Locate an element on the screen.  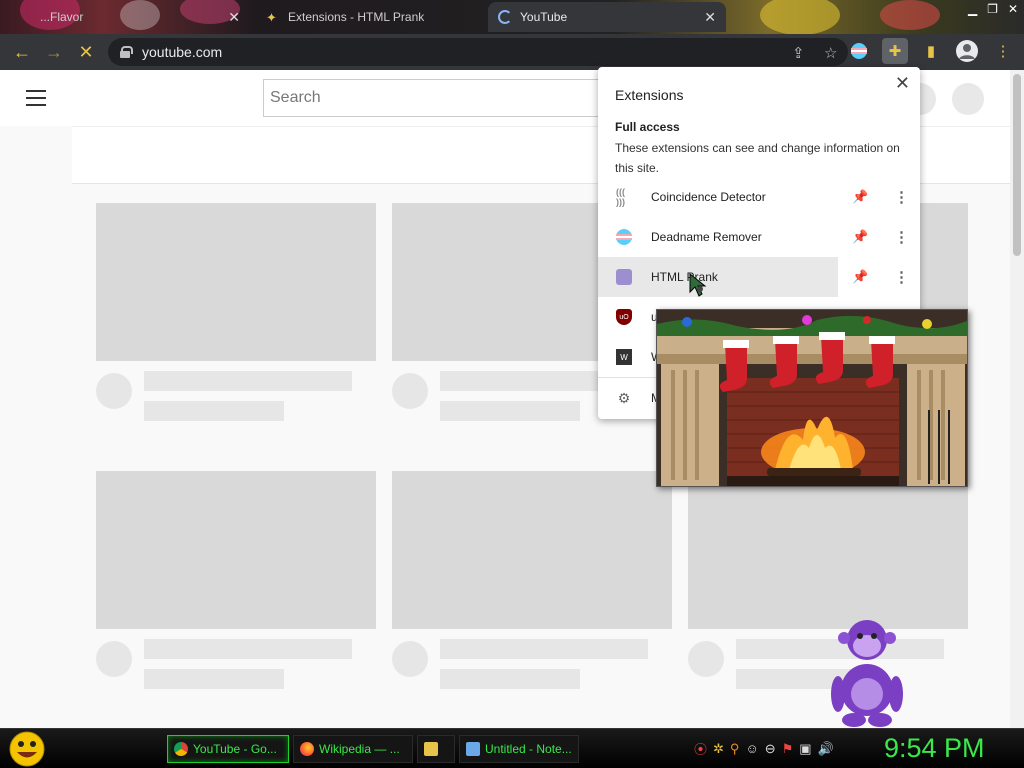
window-controls: ▁ ❐ ✕ is located at coordinates (993, 9).